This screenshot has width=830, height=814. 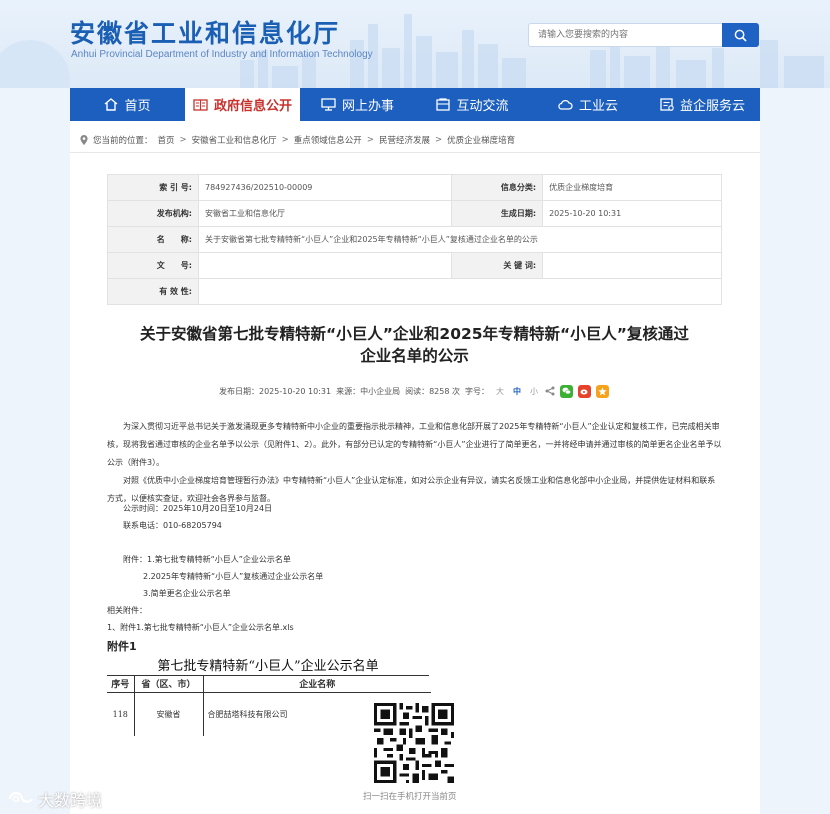 I want to click on qzone-share-icon, so click(x=602, y=391).